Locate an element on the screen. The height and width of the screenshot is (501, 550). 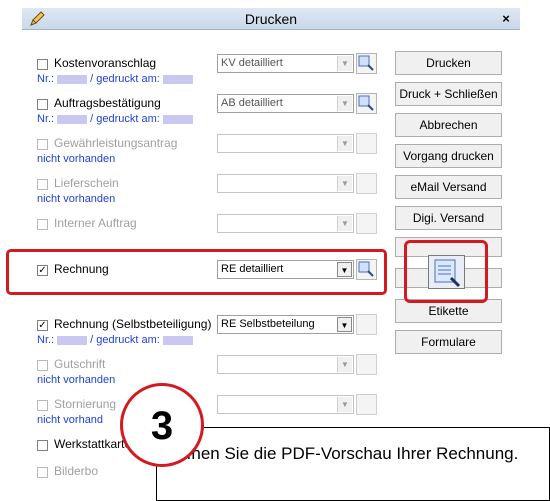
cancel-button: Abbrechen is located at coordinates (448, 125).